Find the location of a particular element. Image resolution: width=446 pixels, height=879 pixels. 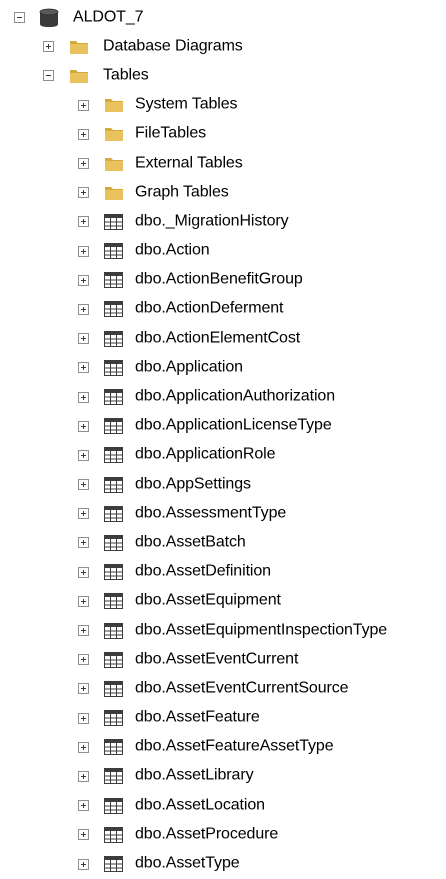

tree-node-table: dbo.AssetLocation is located at coordinates (223, 805).